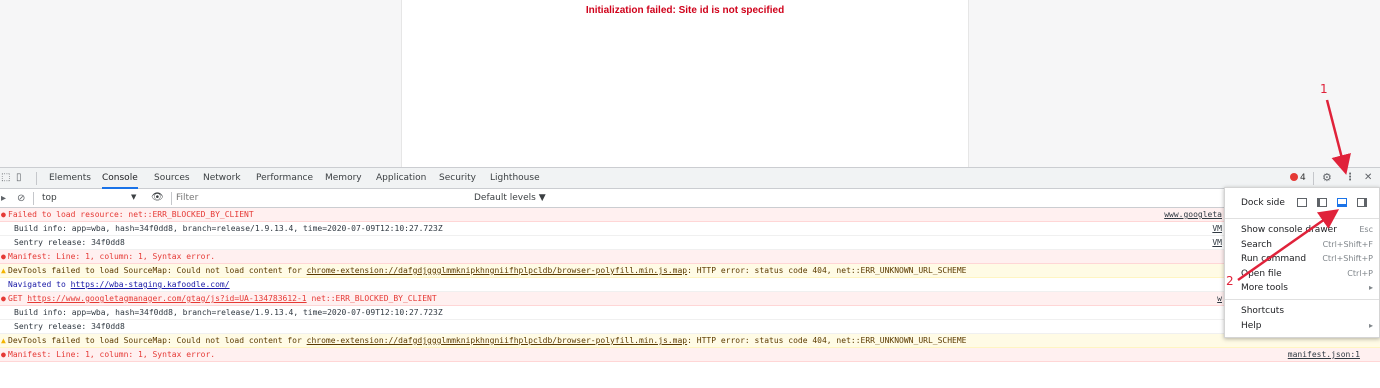 This screenshot has height=388, width=1380. What do you see at coordinates (1261, 274) in the screenshot?
I see `menu-item-label: Open file` at bounding box center [1261, 274].